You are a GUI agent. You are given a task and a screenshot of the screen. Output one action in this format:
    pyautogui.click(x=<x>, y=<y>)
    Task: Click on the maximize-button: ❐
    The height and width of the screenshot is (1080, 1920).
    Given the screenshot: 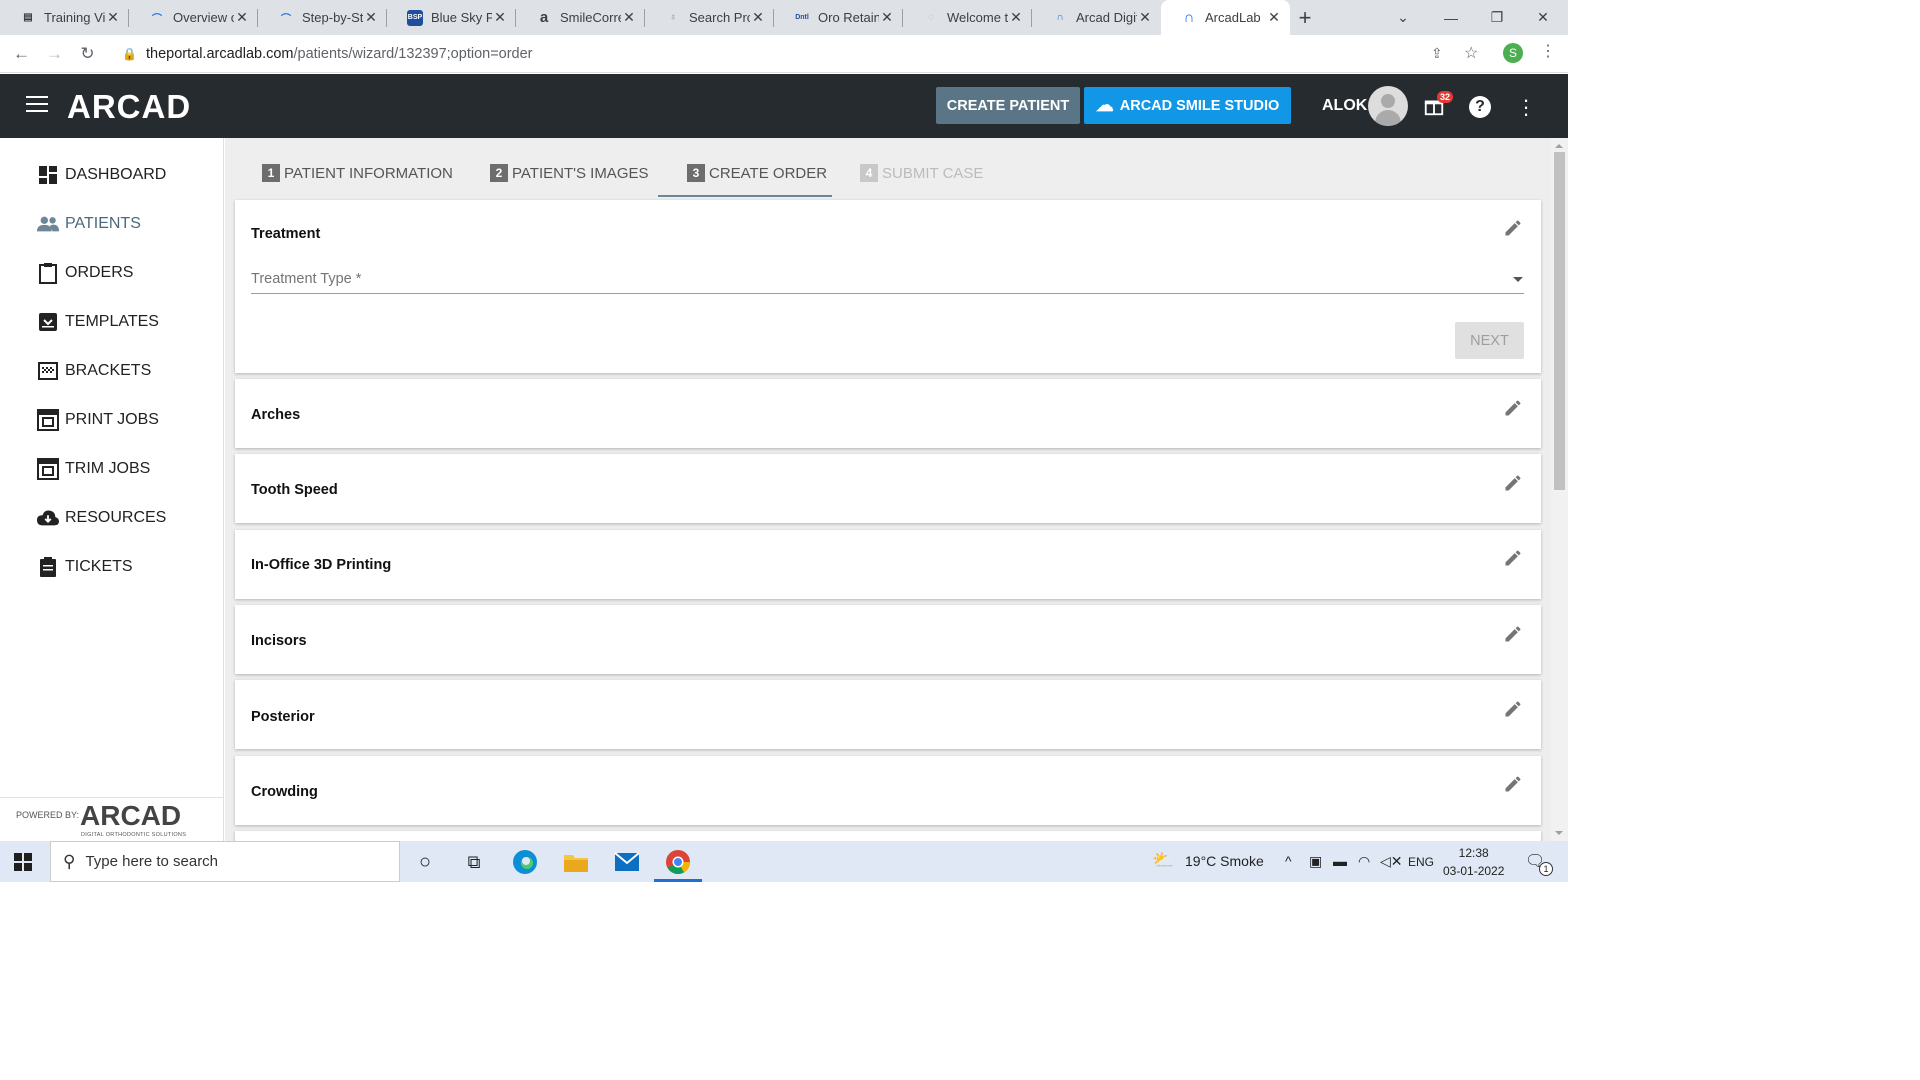 What is the action you would take?
    pyautogui.click(x=1497, y=17)
    